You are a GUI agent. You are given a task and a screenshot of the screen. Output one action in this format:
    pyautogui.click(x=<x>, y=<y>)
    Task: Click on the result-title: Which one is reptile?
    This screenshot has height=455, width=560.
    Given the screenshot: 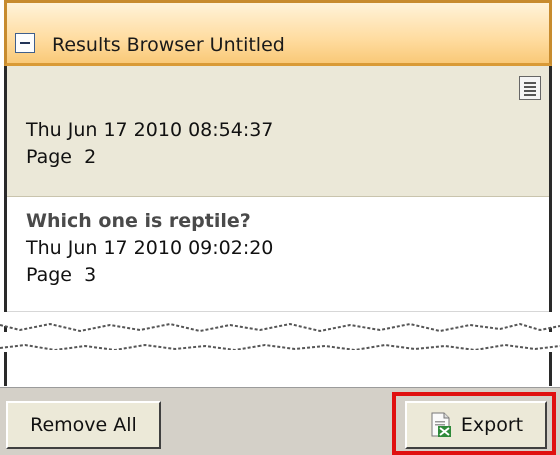 What is the action you would take?
    pyautogui.click(x=138, y=221)
    